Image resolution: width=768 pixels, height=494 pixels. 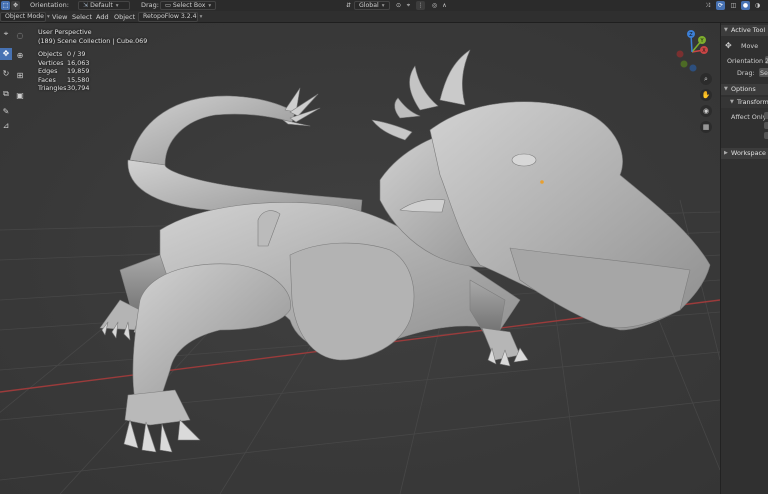 I want to click on mode-dropdown: Object Mode ▾, so click(x=25, y=17).